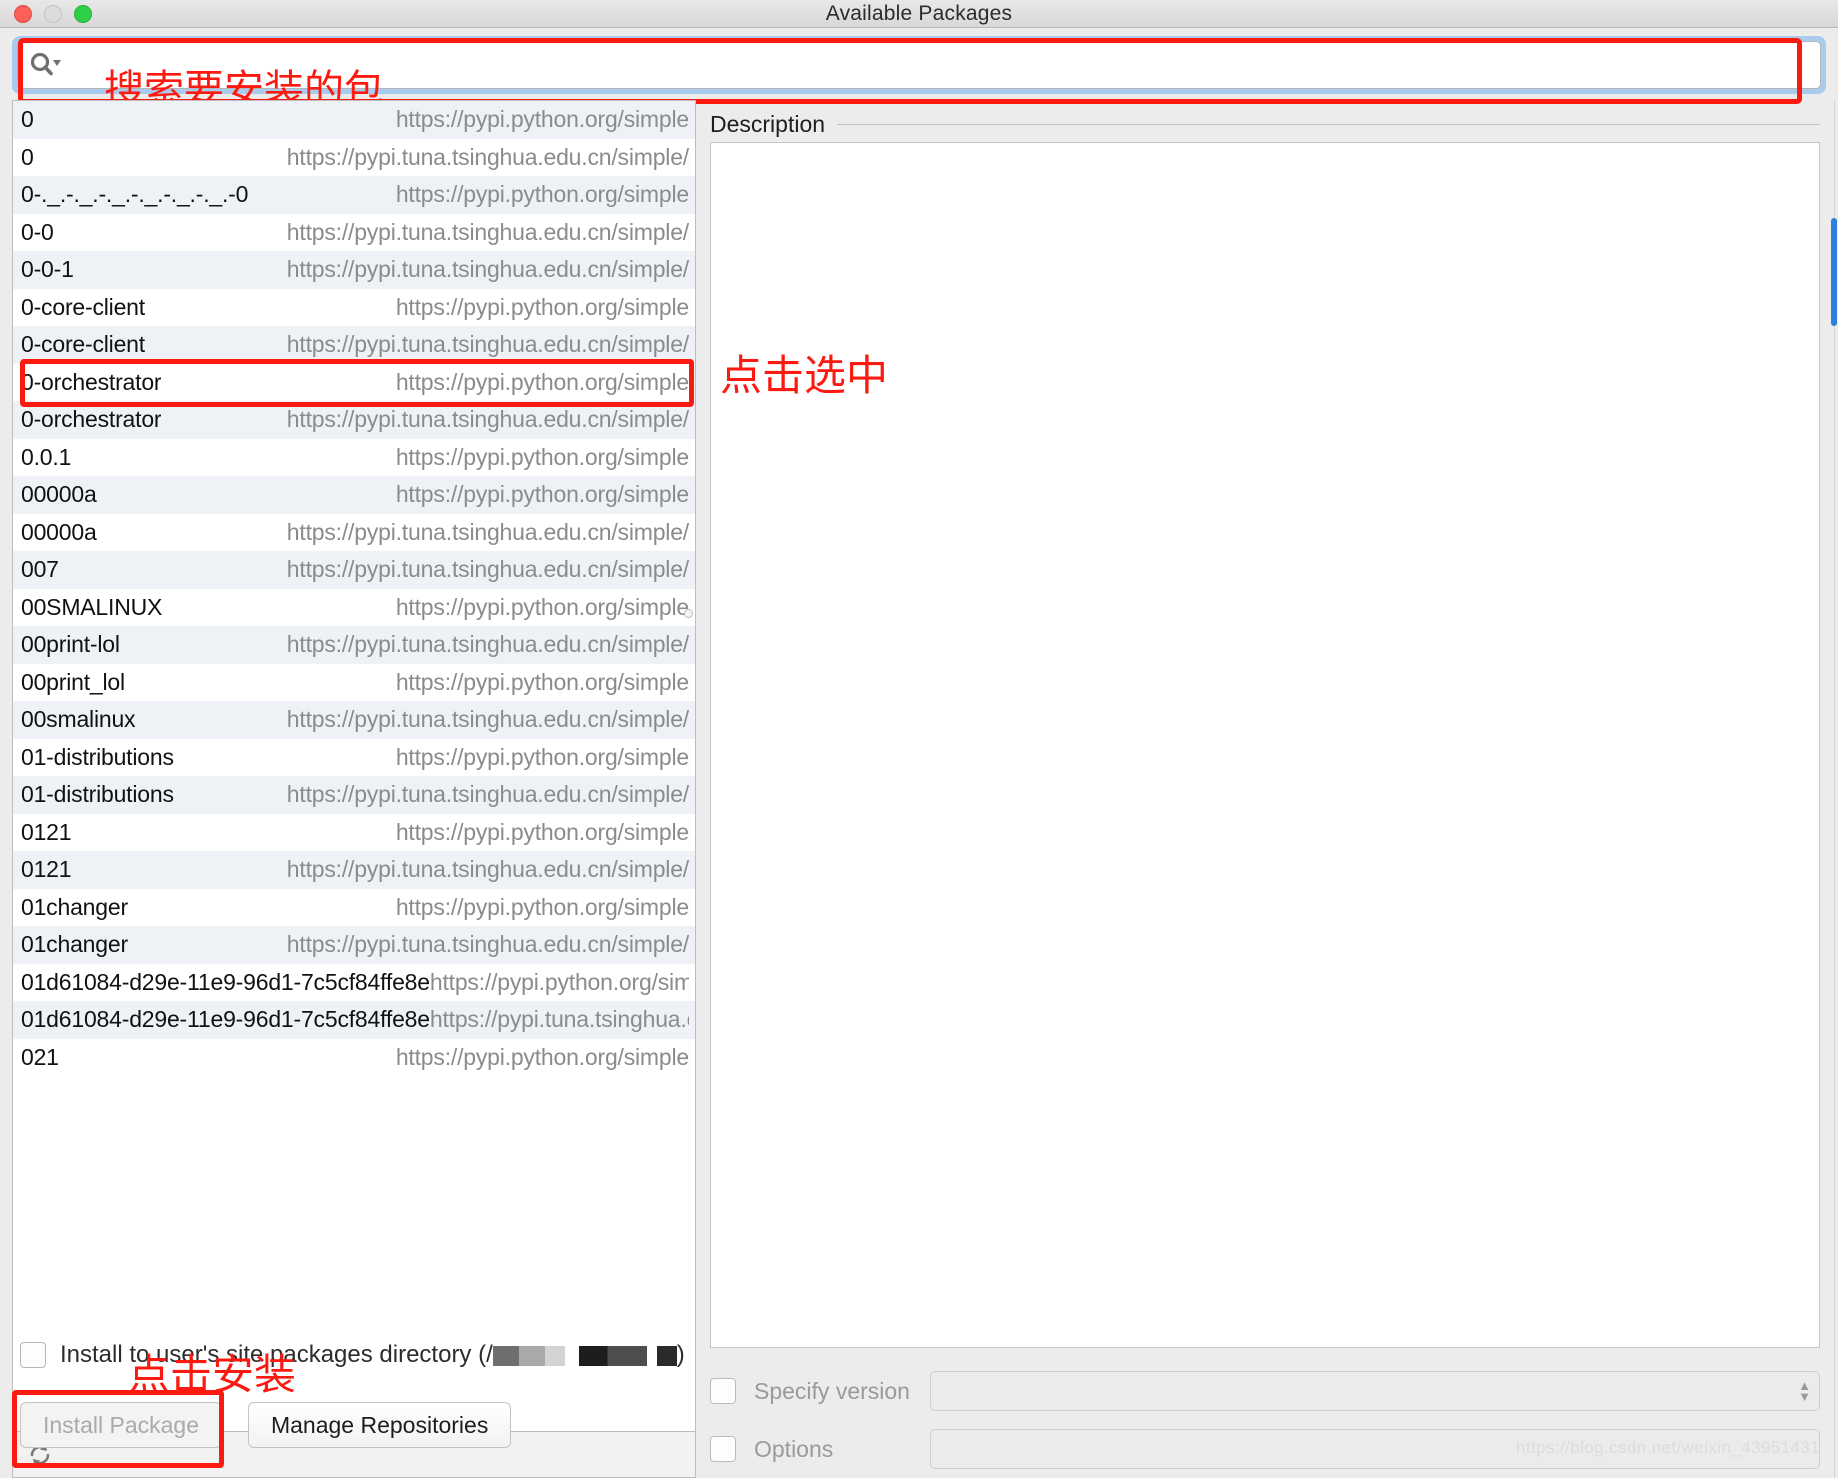 This screenshot has width=1838, height=1478. What do you see at coordinates (33, 1355) in the screenshot?
I see `site-packages-checkbox` at bounding box center [33, 1355].